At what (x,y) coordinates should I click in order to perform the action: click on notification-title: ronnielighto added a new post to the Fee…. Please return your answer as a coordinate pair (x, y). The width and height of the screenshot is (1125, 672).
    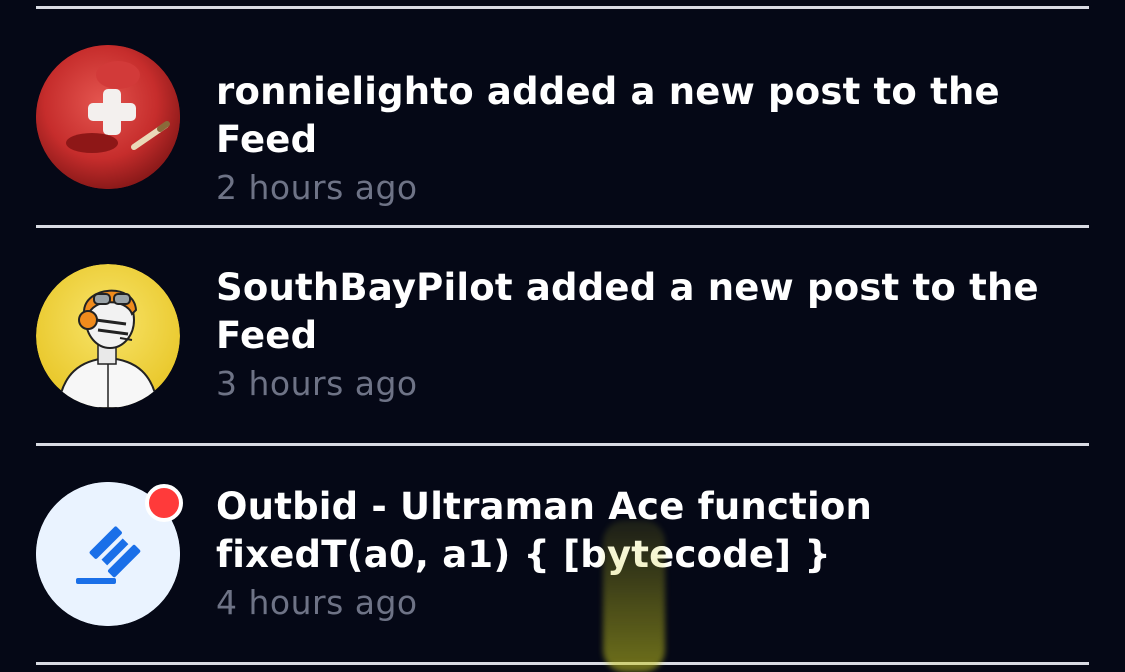
    Looking at the image, I should click on (608, 115).